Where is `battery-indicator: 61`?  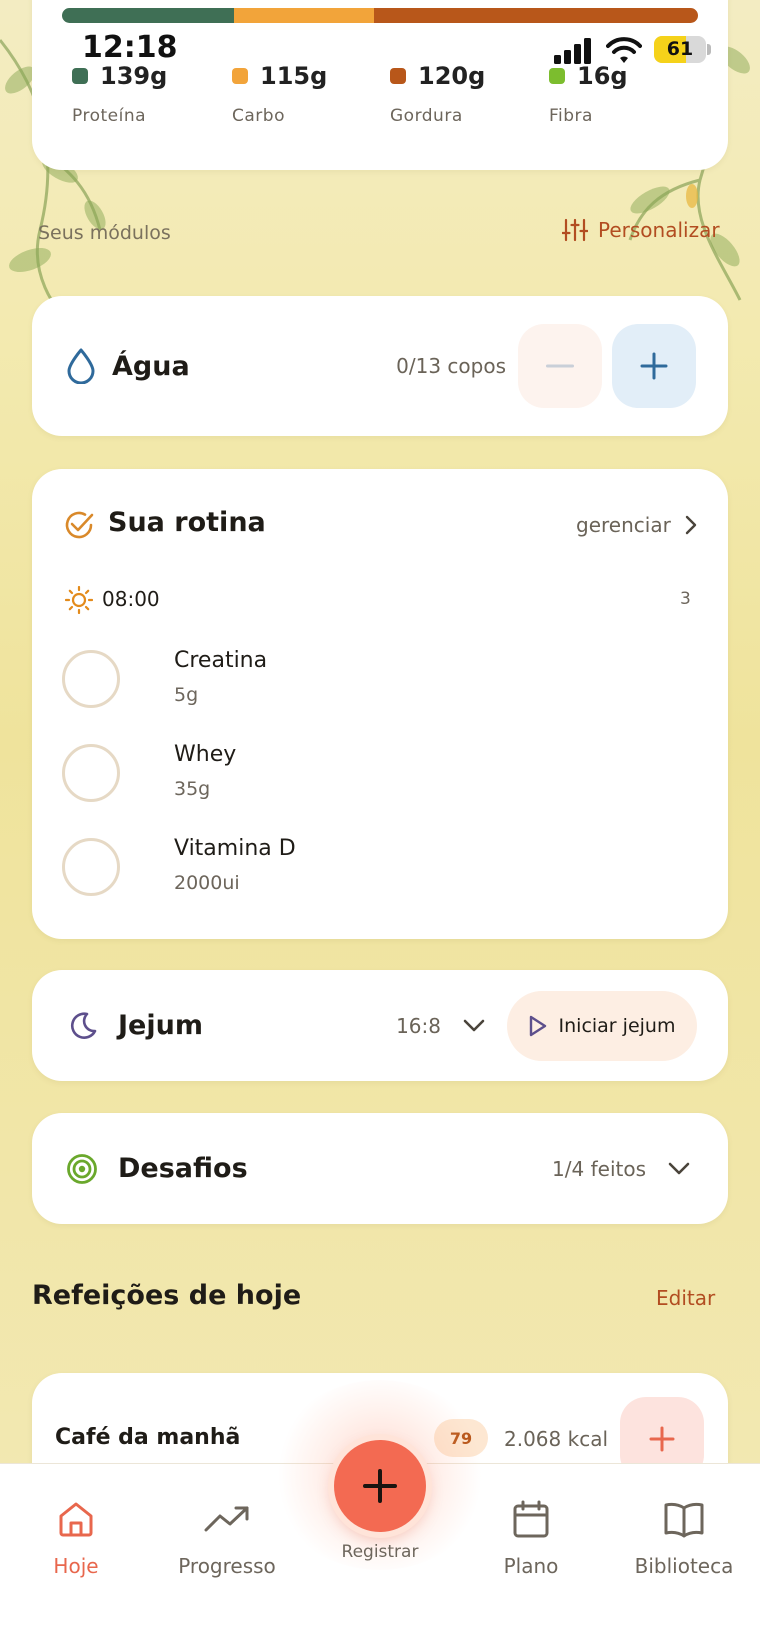 battery-indicator: 61 is located at coordinates (680, 49).